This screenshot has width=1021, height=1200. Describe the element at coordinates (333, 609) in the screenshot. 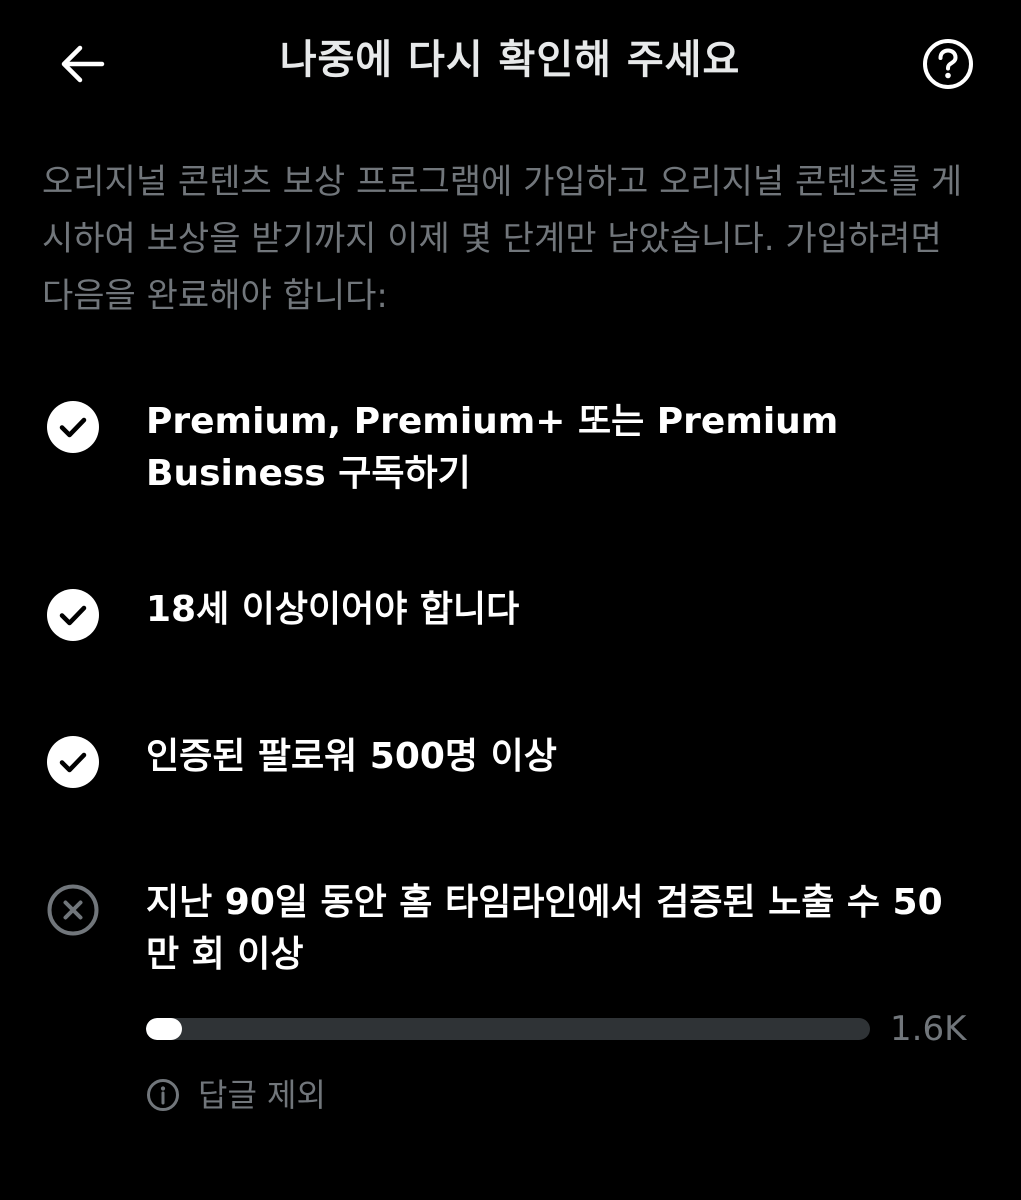

I see `requirement-label: 18세 이상이어야 합니다` at that location.